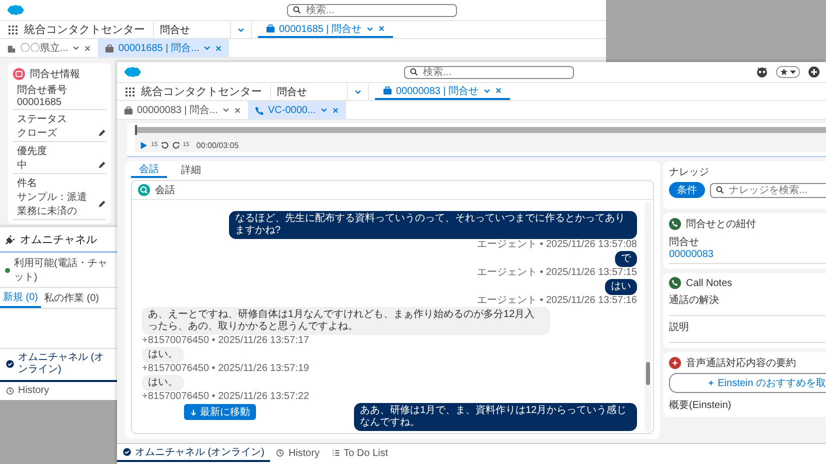  What do you see at coordinates (71, 298) in the screenshot?
I see `tab: 私の作業 (0)` at bounding box center [71, 298].